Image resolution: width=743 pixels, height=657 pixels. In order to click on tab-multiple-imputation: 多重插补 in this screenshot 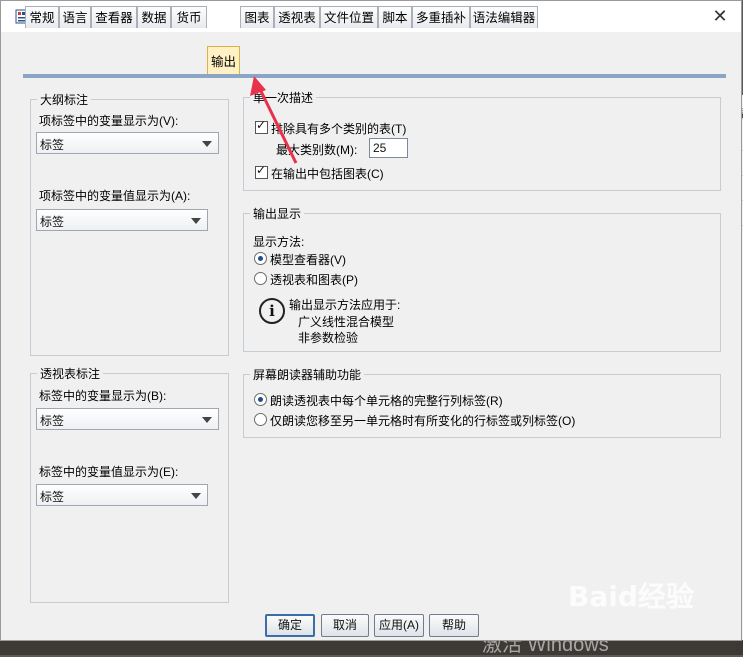, I will do `click(441, 17)`.